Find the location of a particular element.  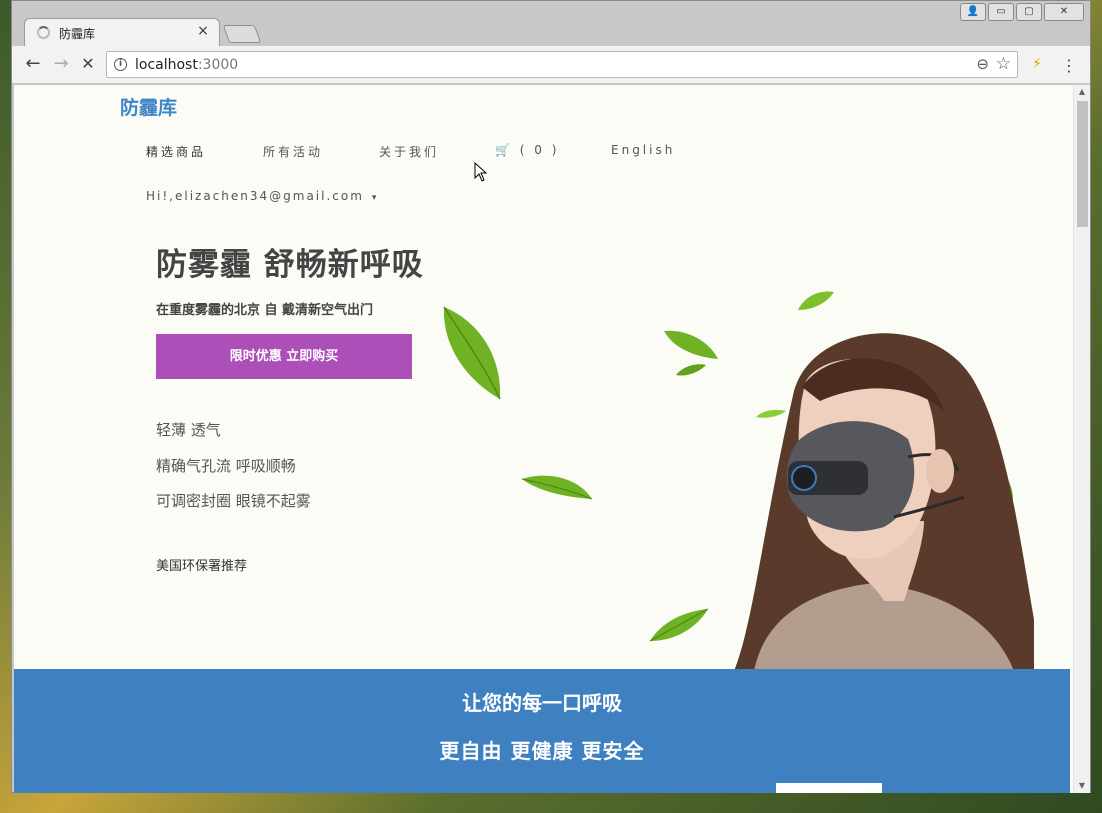

nav-activities: 所有活动 is located at coordinates (321, 151).